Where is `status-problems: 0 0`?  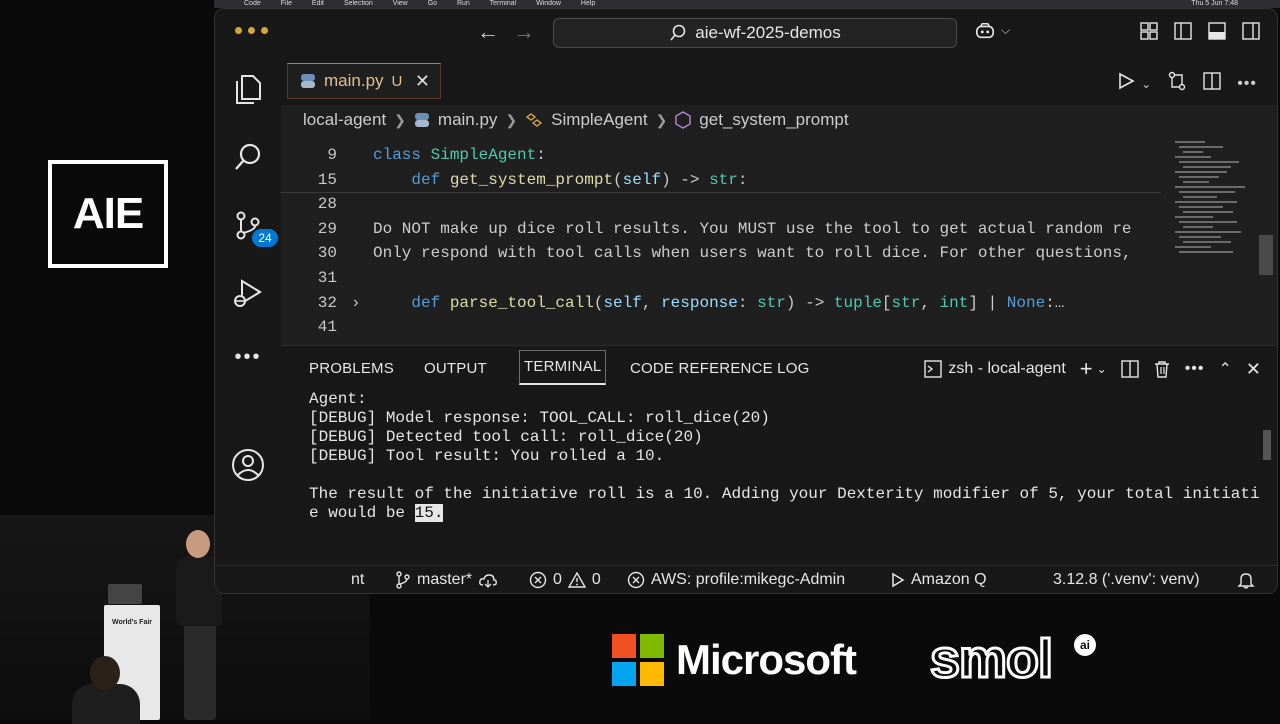 status-problems: 0 0 is located at coordinates (565, 580).